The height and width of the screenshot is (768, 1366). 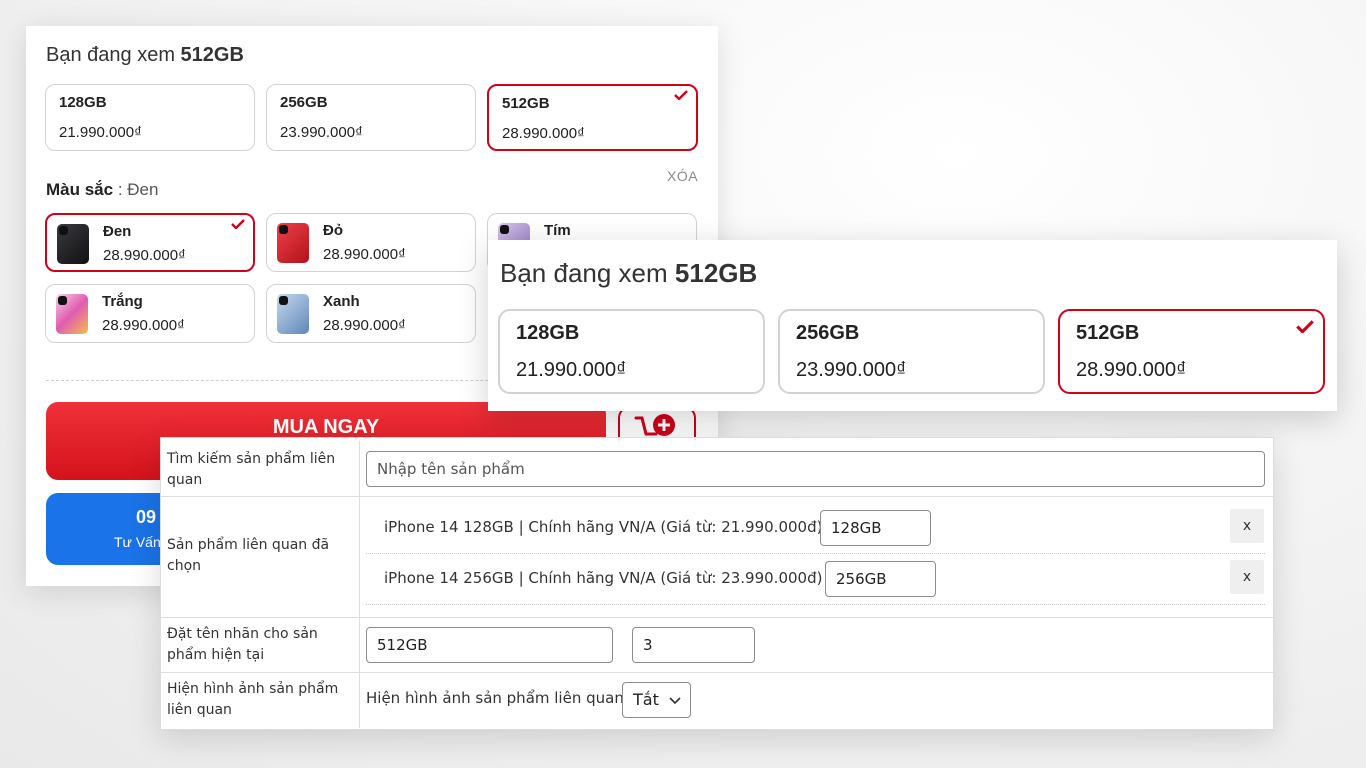 I want to click on show-image-label: Hiện hình ảnh sản phẩm liên quan, so click(x=253, y=699).